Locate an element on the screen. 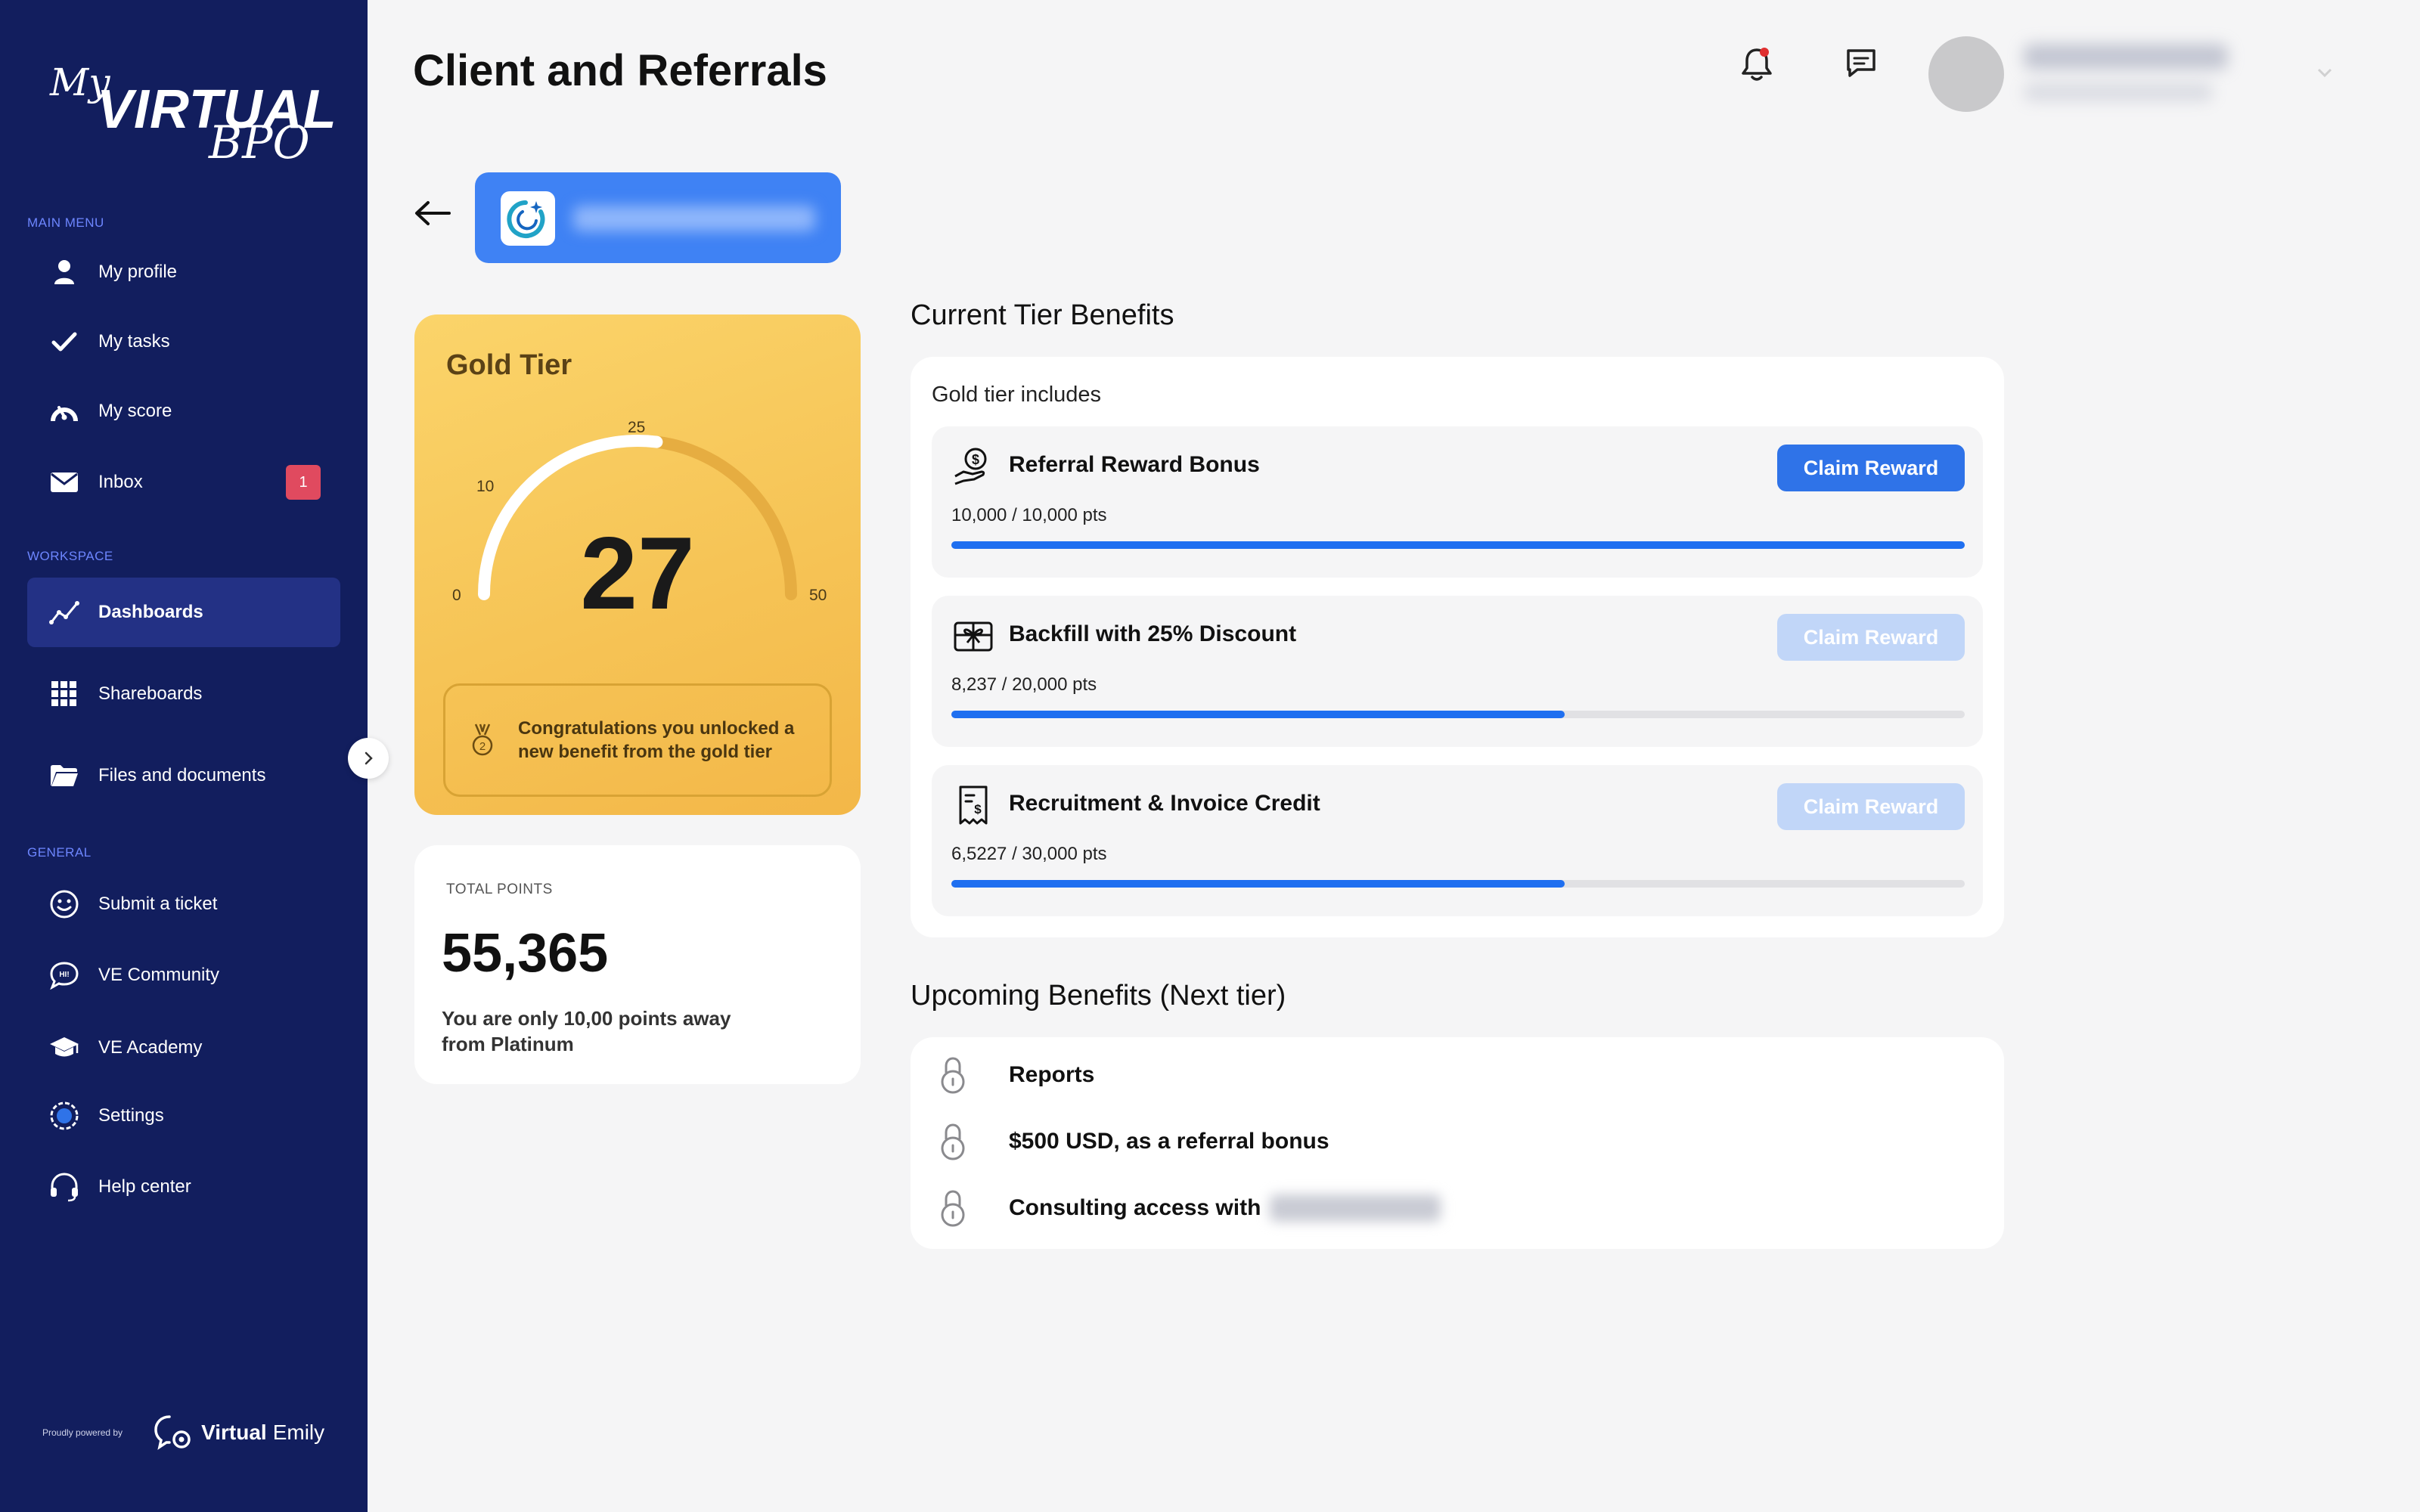 The height and width of the screenshot is (1512, 2420). upcoming-item-referral-bonus: $500 USD, as a referral bonus is located at coordinates (1131, 1141).